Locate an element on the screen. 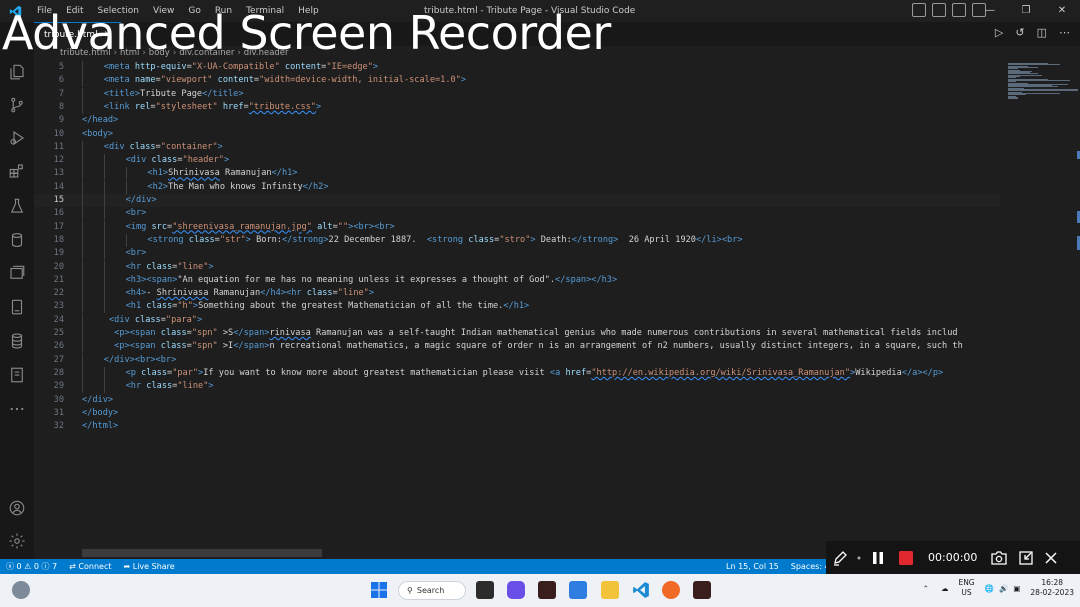 The width and height of the screenshot is (1080, 607). testing-flask-icon is located at coordinates (17, 206).